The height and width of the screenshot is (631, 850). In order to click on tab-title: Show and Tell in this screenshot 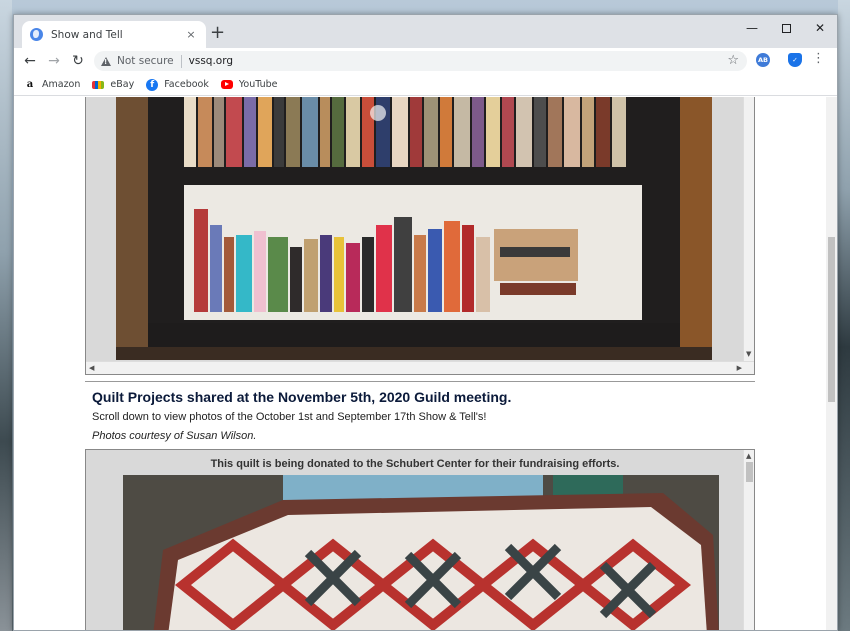, I will do `click(87, 34)`.